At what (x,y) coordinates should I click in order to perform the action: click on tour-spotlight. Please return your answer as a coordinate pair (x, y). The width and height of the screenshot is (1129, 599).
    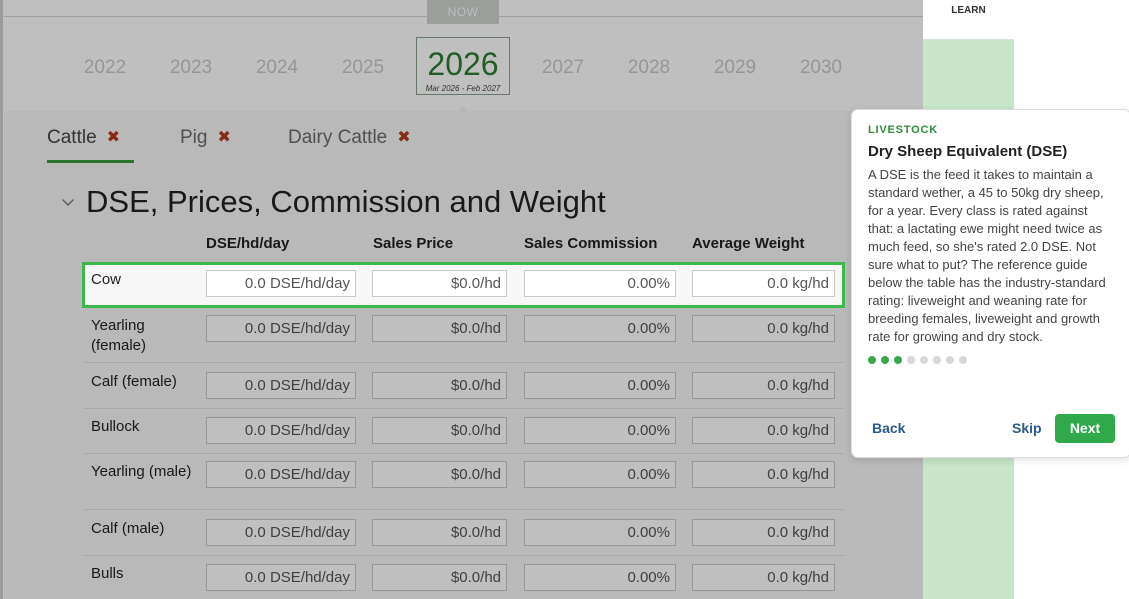
    Looking at the image, I should click on (463, 285).